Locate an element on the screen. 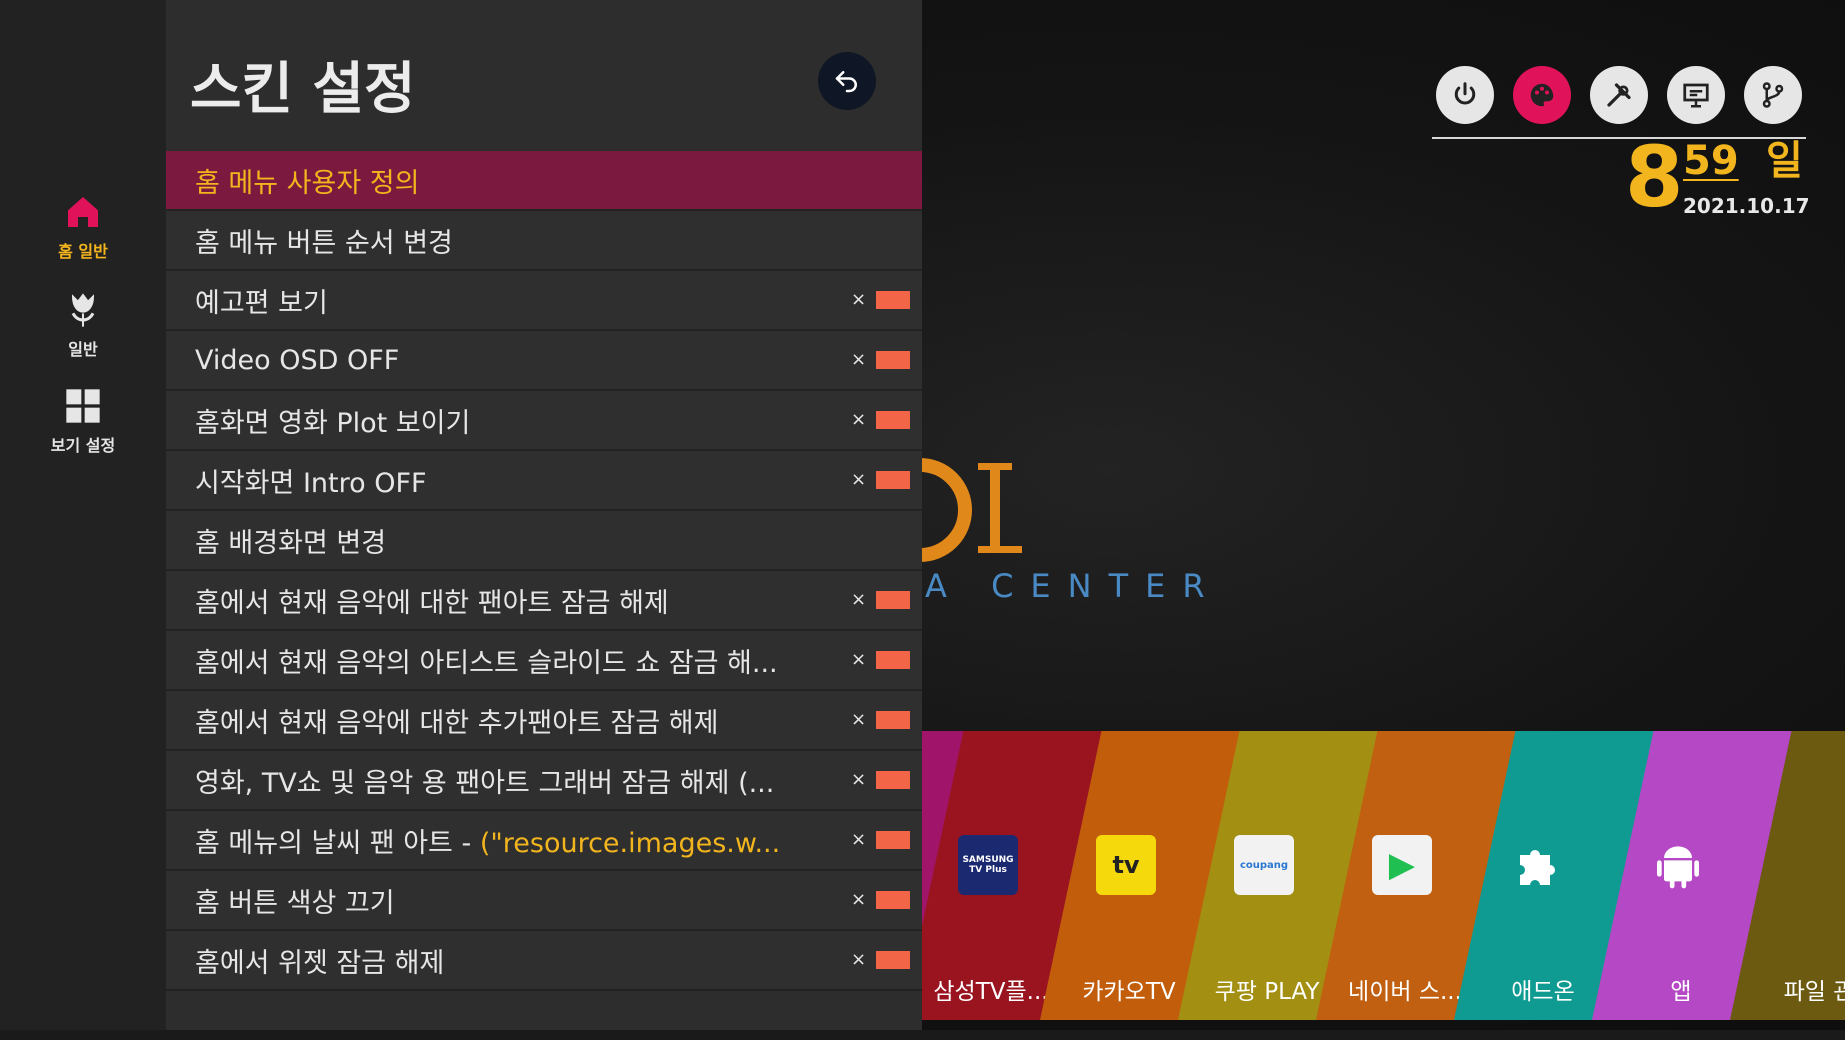 The width and height of the screenshot is (1845, 1040). settings-item-text: 홈 메뉴 버튼 순서 변경 is located at coordinates (324, 243).